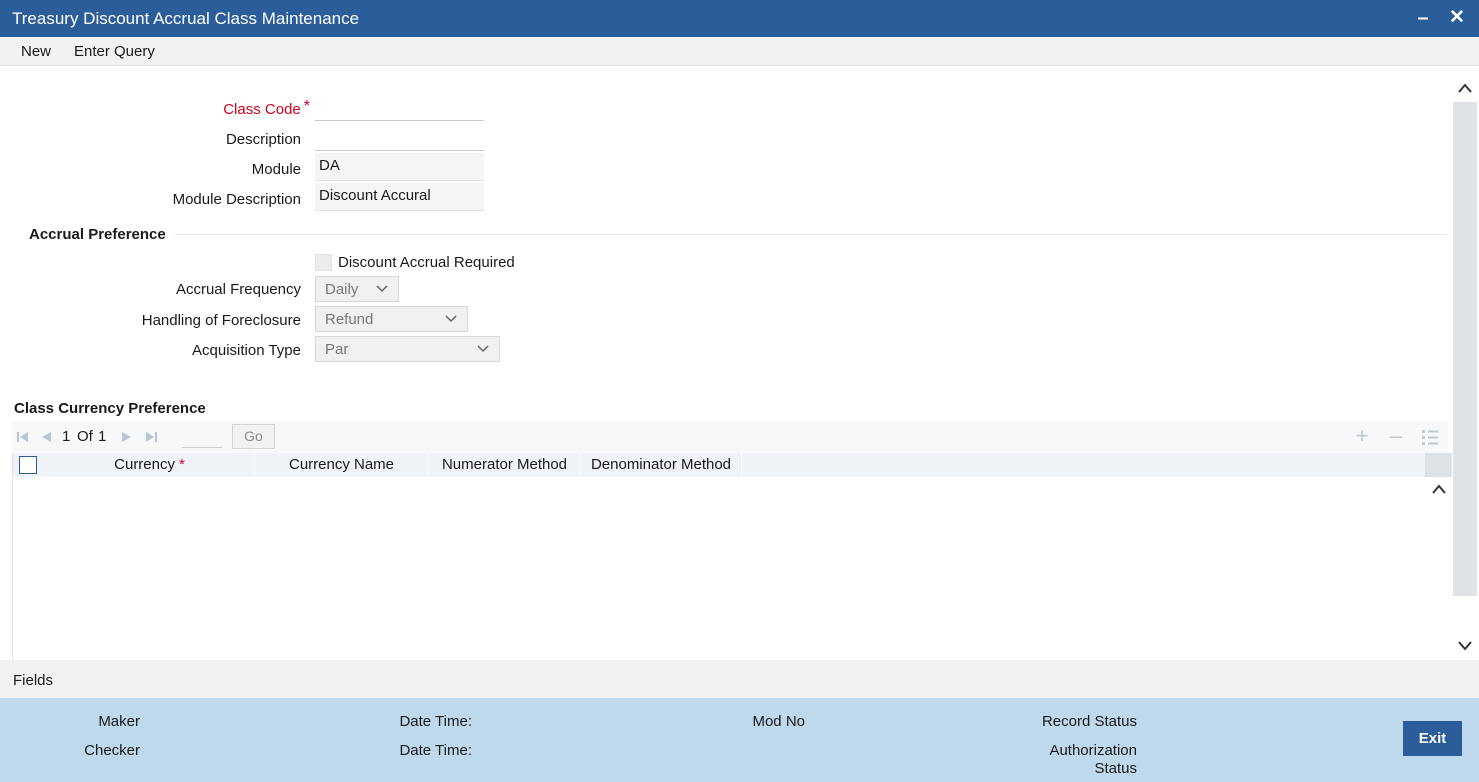  Describe the element at coordinates (1465, 646) in the screenshot. I see `scroll-down-icon` at that location.